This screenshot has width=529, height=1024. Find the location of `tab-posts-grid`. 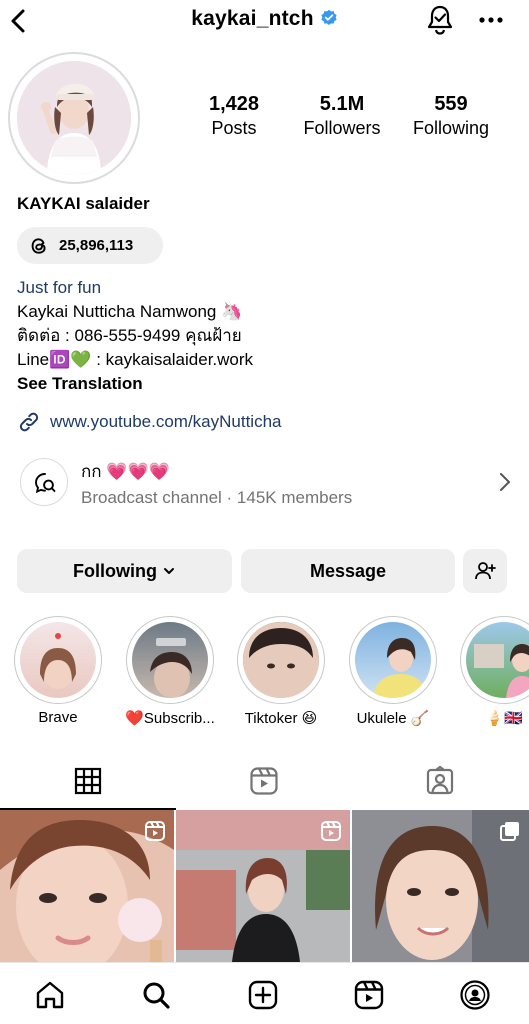

tab-posts-grid is located at coordinates (88, 781).